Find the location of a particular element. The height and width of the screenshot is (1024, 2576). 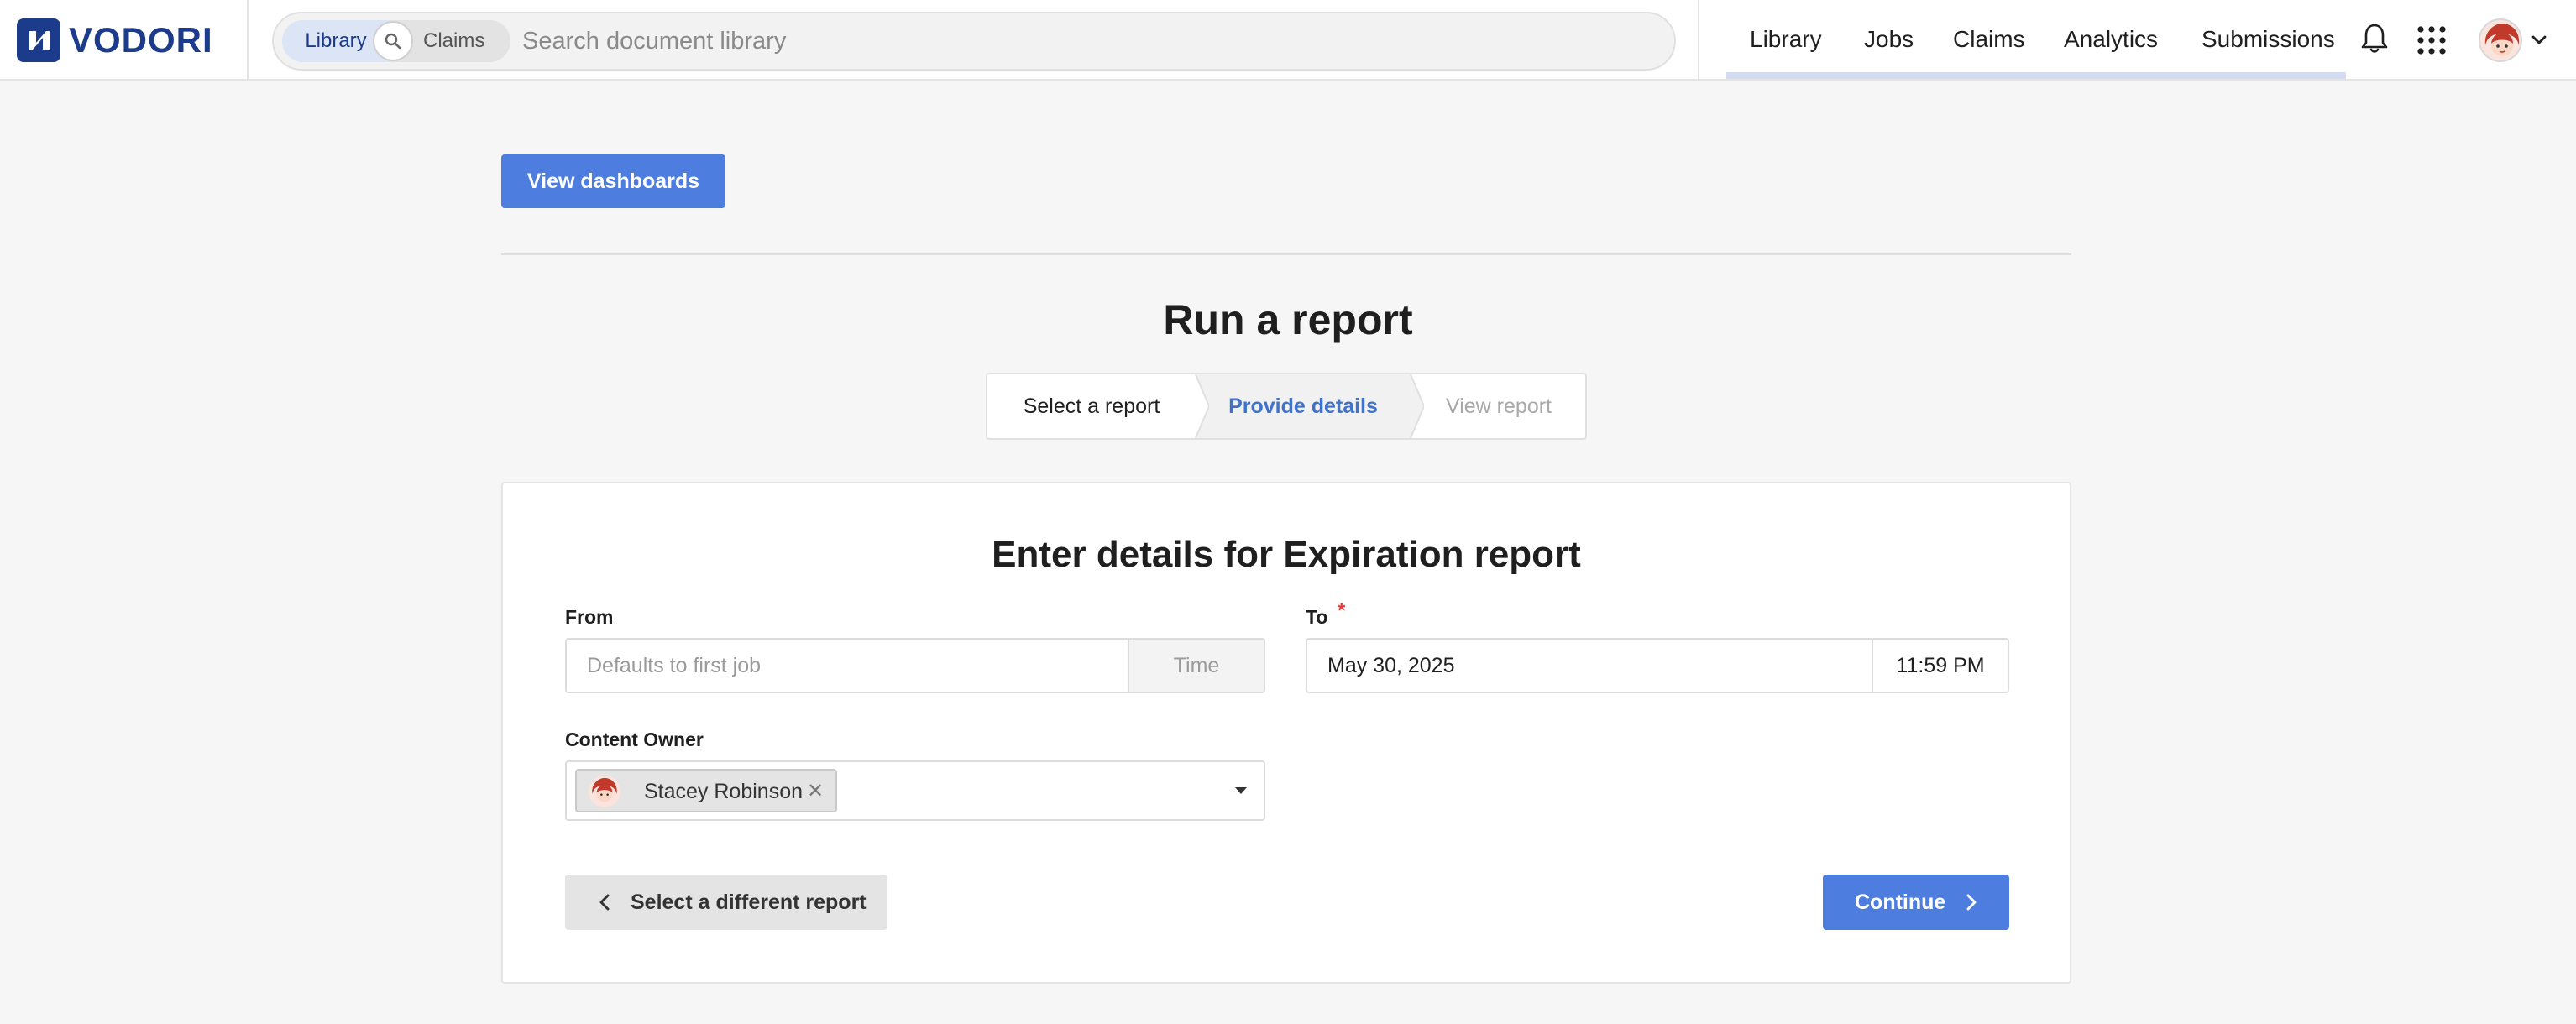

apps-grid-icon is located at coordinates (2431, 40).